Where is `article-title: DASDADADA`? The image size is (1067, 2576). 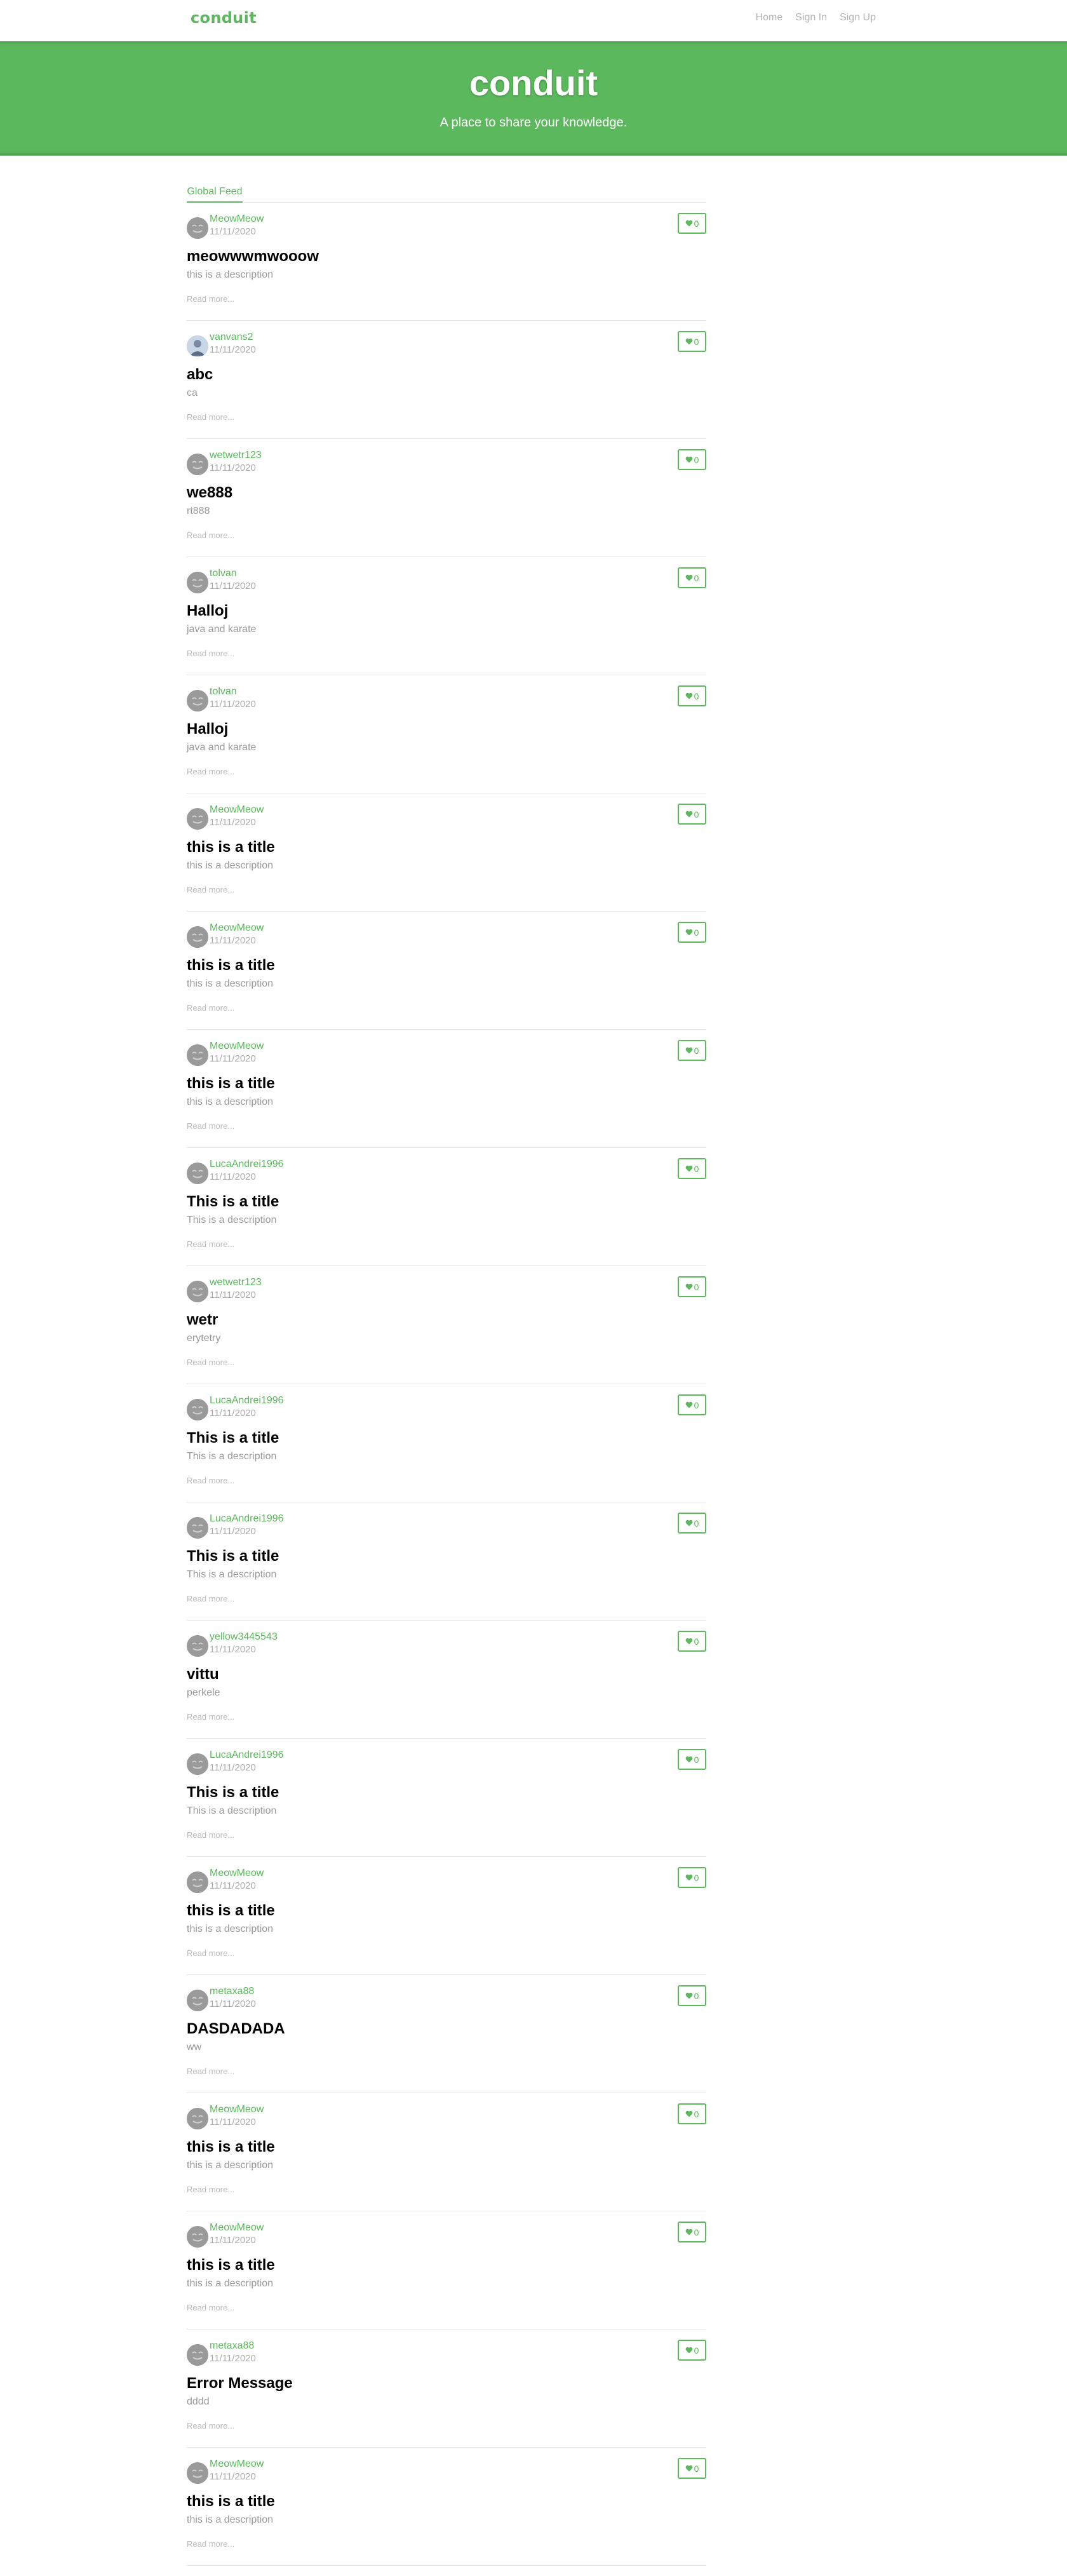
article-title: DASDADADA is located at coordinates (236, 2029).